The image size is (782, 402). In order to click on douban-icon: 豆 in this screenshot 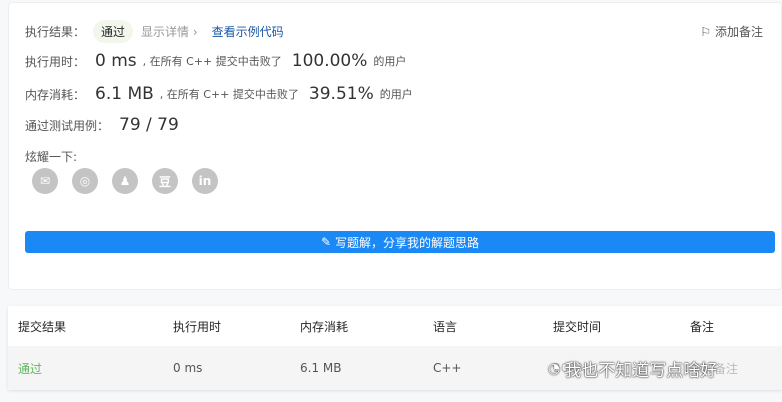, I will do `click(165, 181)`.